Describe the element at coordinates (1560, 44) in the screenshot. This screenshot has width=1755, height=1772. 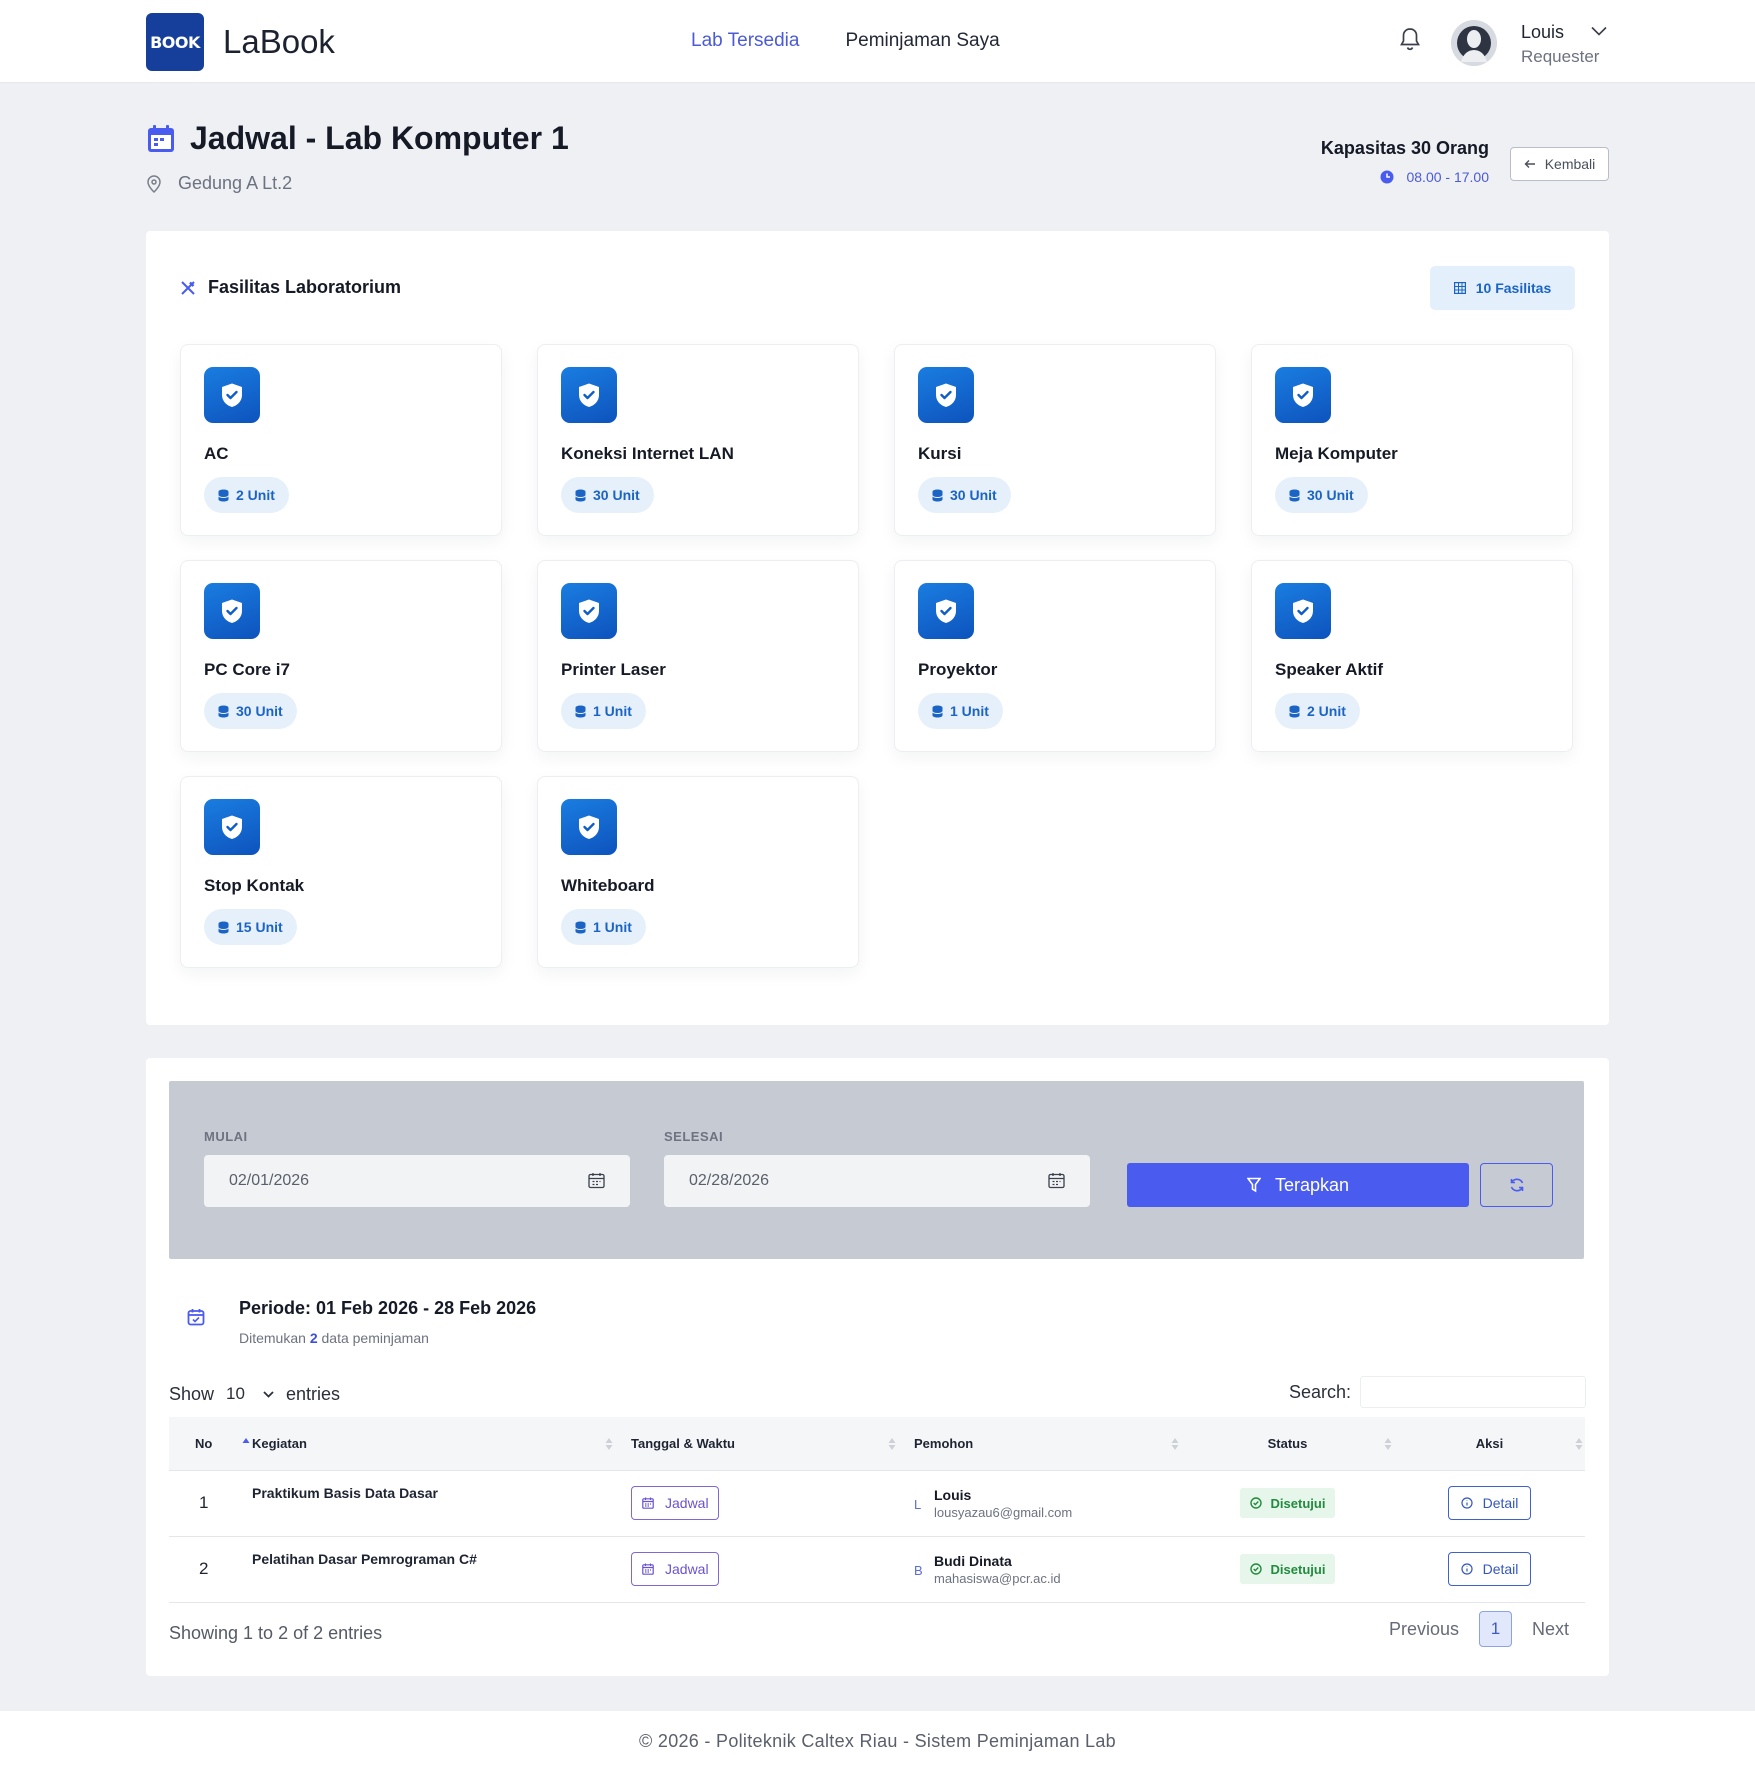
I see `user-menu: Louis Requester` at that location.